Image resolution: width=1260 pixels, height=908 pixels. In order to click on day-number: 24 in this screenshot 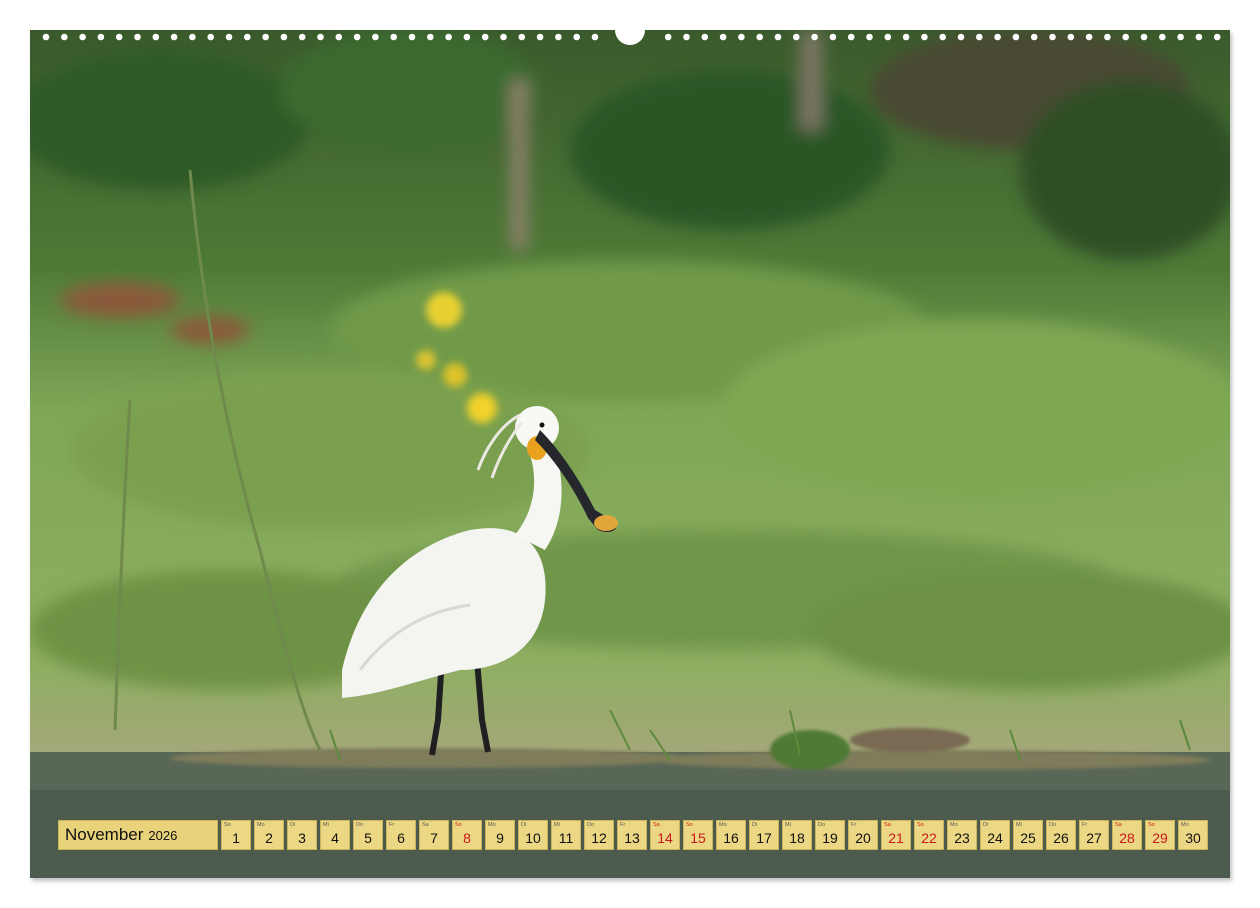, I will do `click(995, 838)`.